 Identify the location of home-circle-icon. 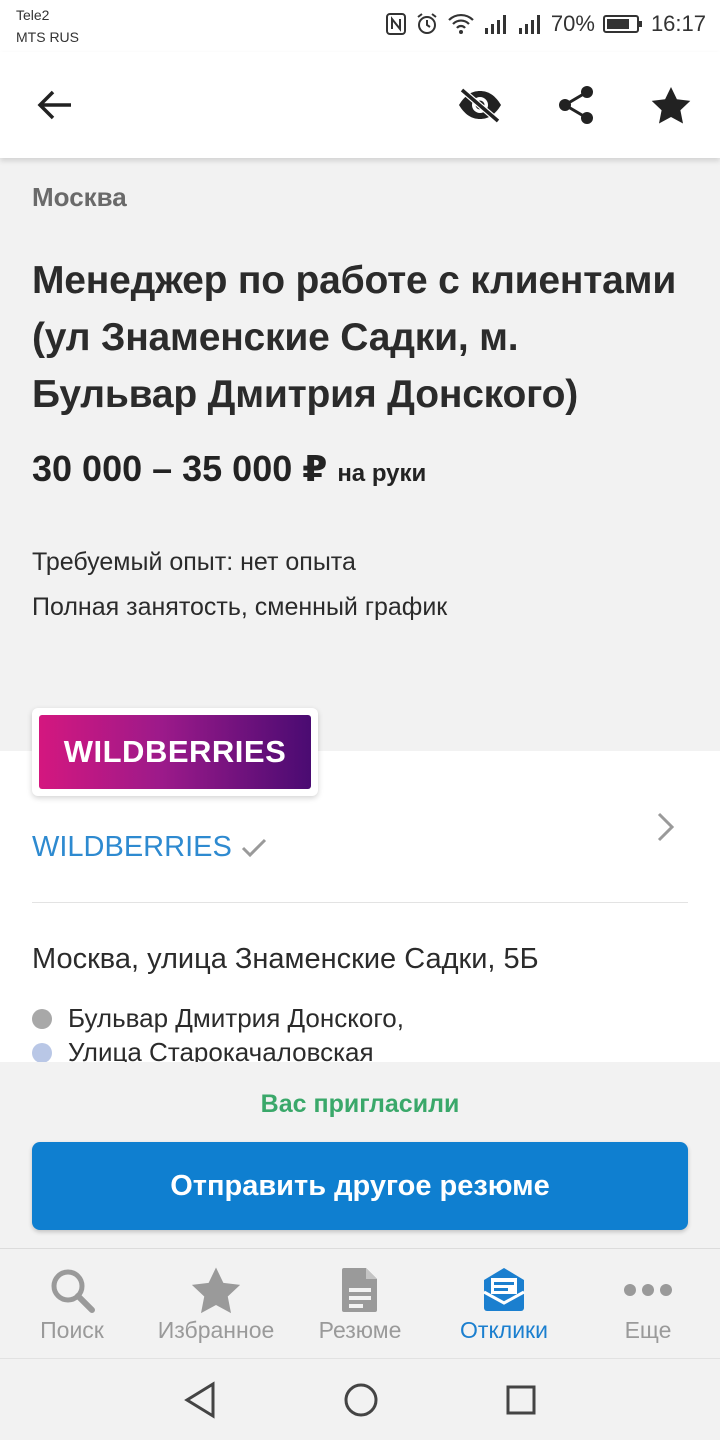
(361, 1400).